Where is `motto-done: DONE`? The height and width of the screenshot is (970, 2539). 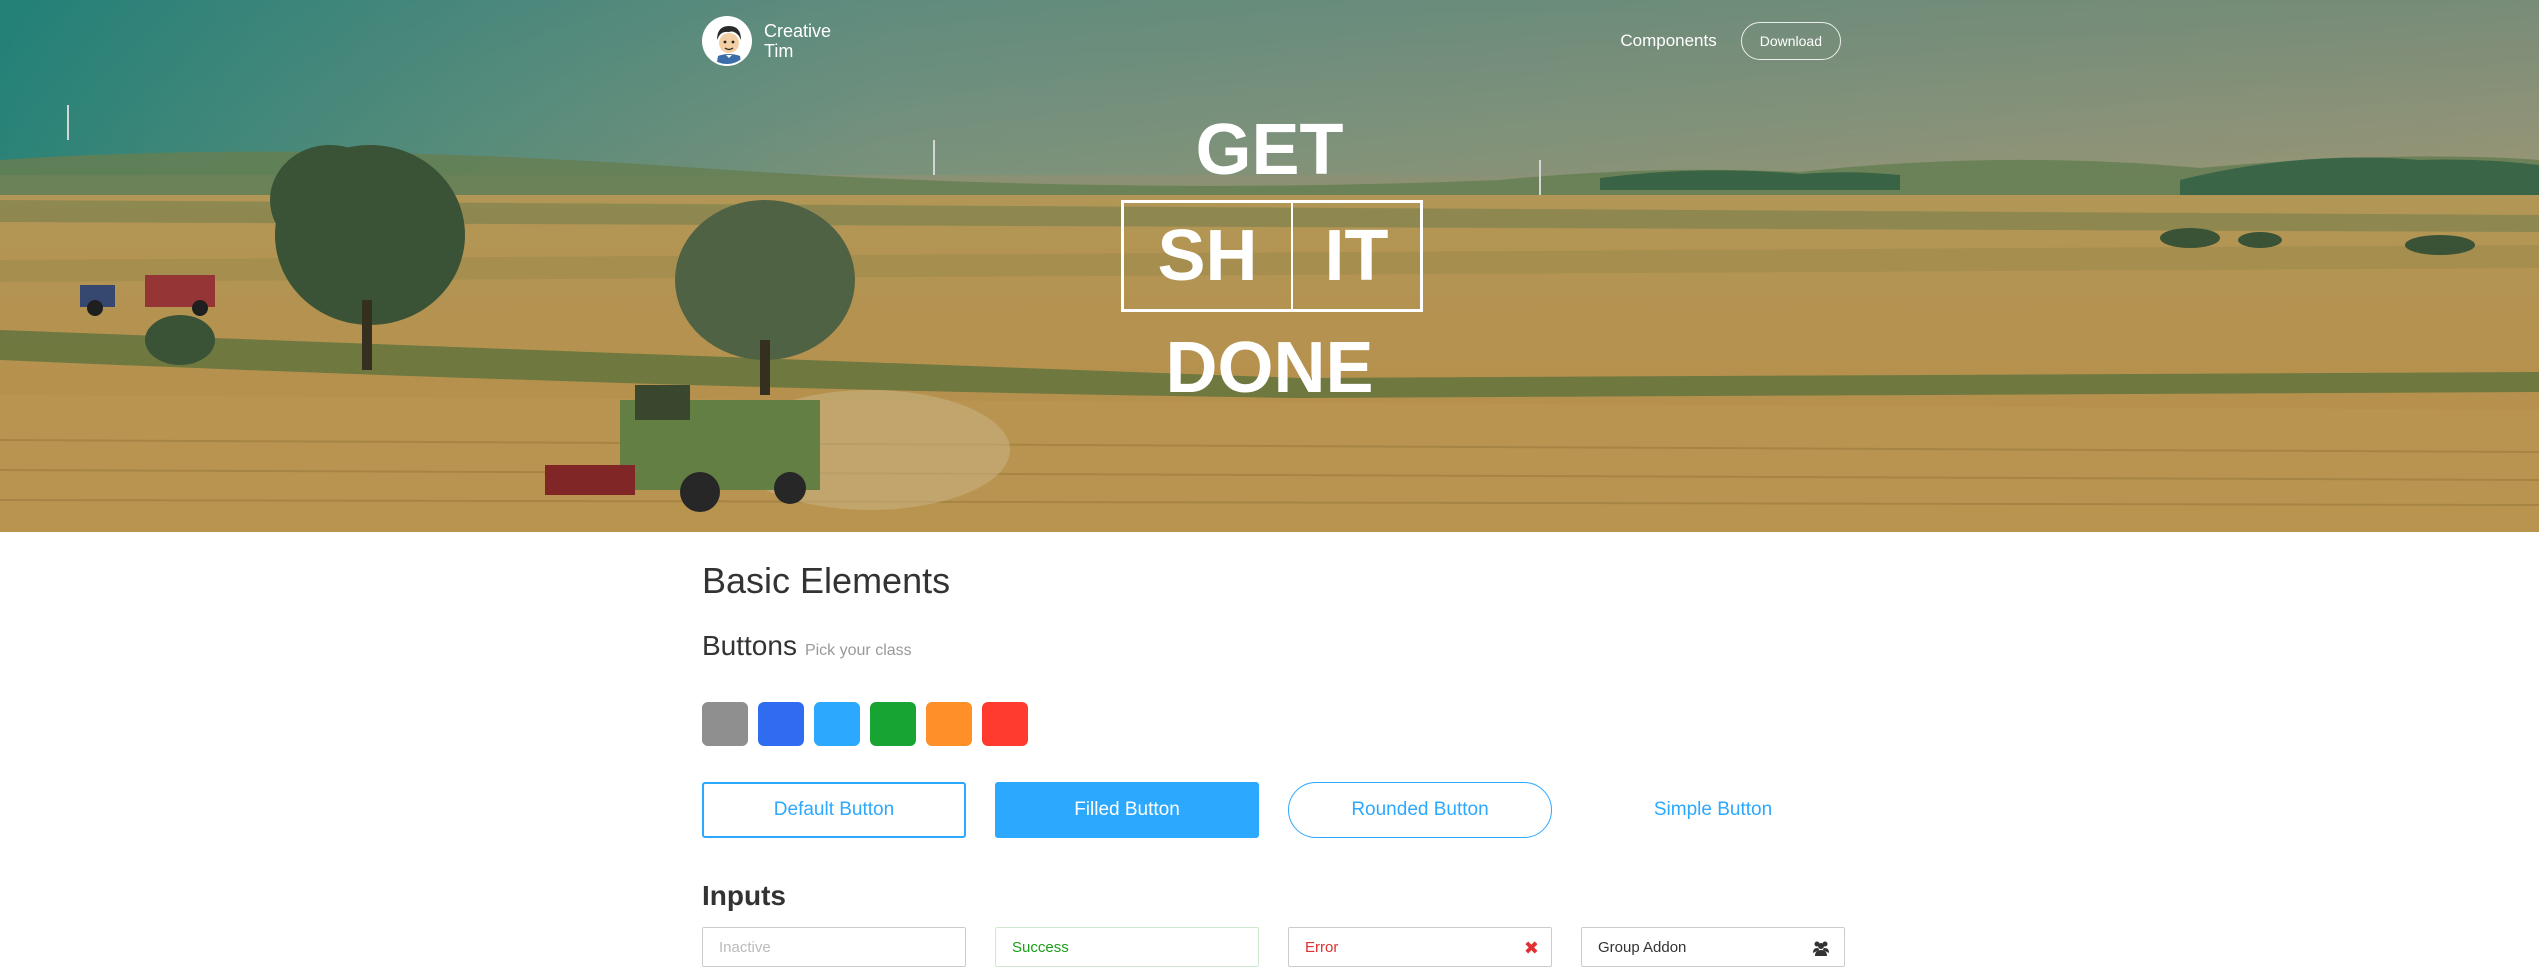 motto-done: DONE is located at coordinates (1269, 368).